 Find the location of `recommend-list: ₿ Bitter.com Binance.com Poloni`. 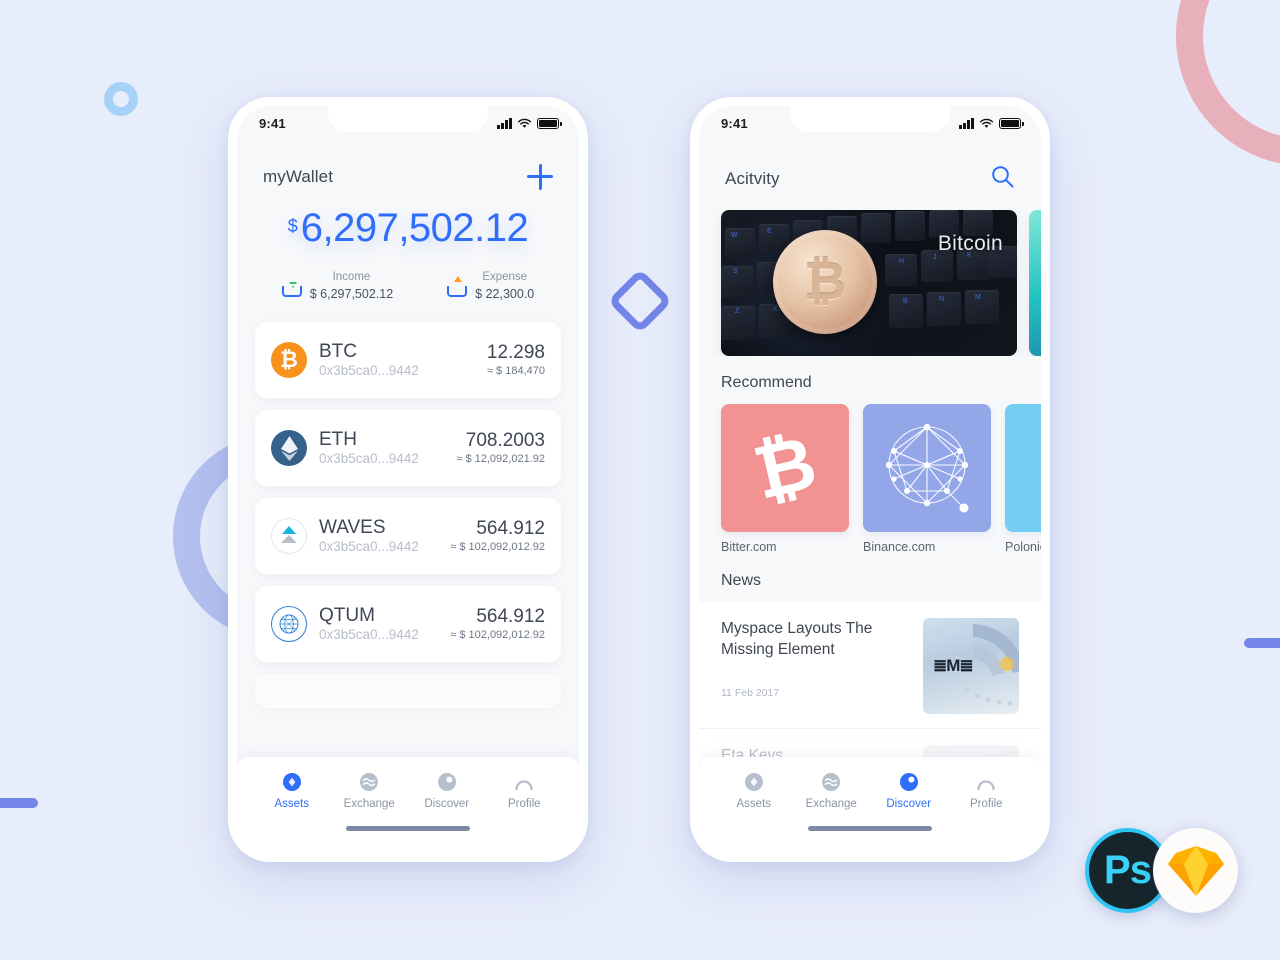

recommend-list: ₿ Bitter.com Binance.com Poloni is located at coordinates (870, 479).